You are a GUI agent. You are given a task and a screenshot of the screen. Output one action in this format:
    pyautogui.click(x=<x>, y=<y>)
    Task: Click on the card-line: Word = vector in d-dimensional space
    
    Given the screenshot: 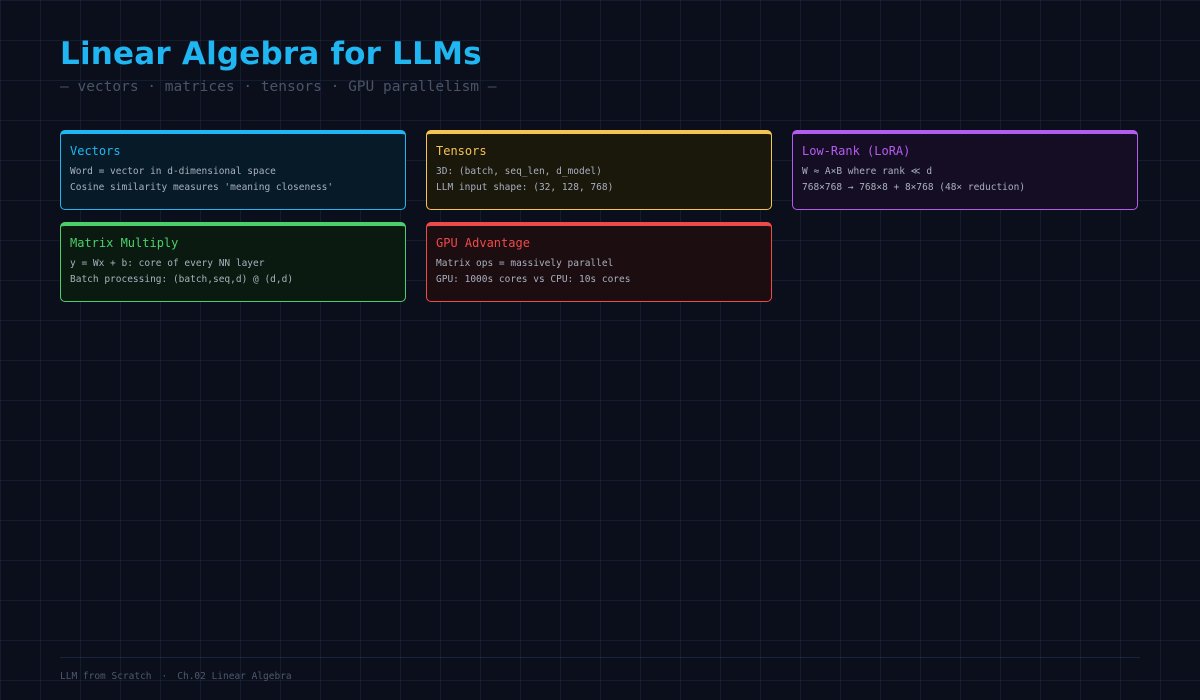 What is the action you would take?
    pyautogui.click(x=173, y=171)
    